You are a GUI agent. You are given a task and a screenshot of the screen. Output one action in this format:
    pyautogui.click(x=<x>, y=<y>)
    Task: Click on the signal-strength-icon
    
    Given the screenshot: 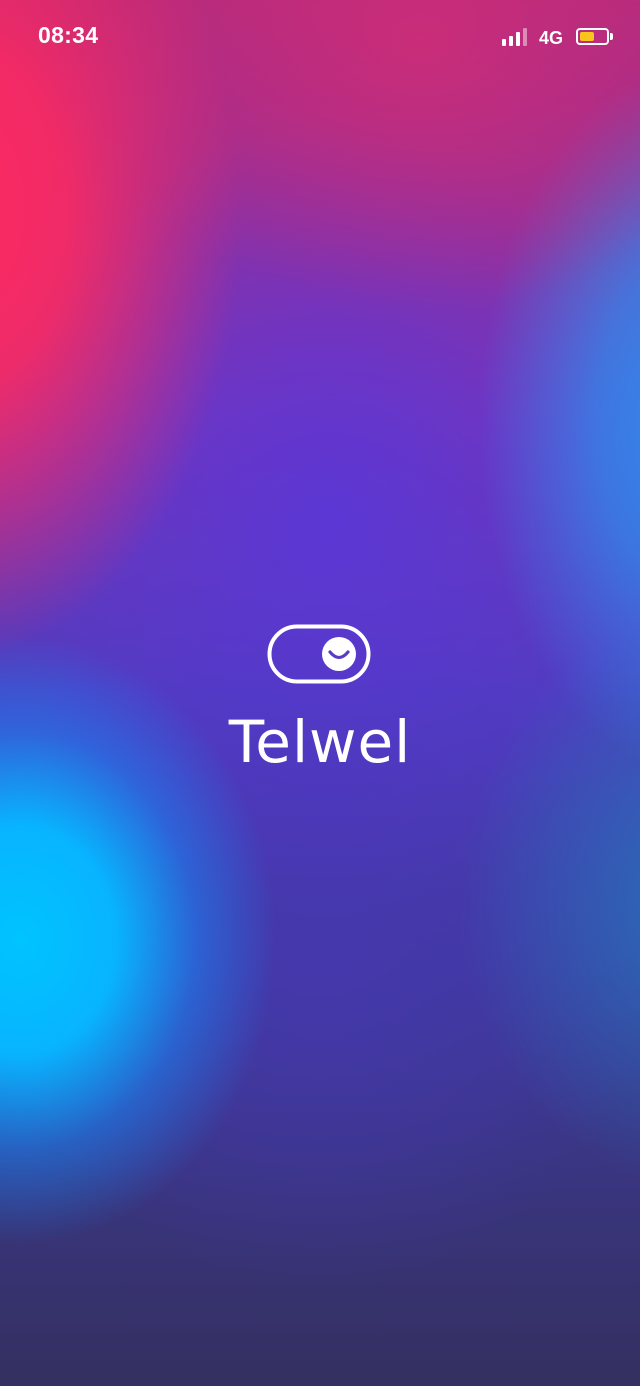 What is the action you would take?
    pyautogui.click(x=515, y=37)
    